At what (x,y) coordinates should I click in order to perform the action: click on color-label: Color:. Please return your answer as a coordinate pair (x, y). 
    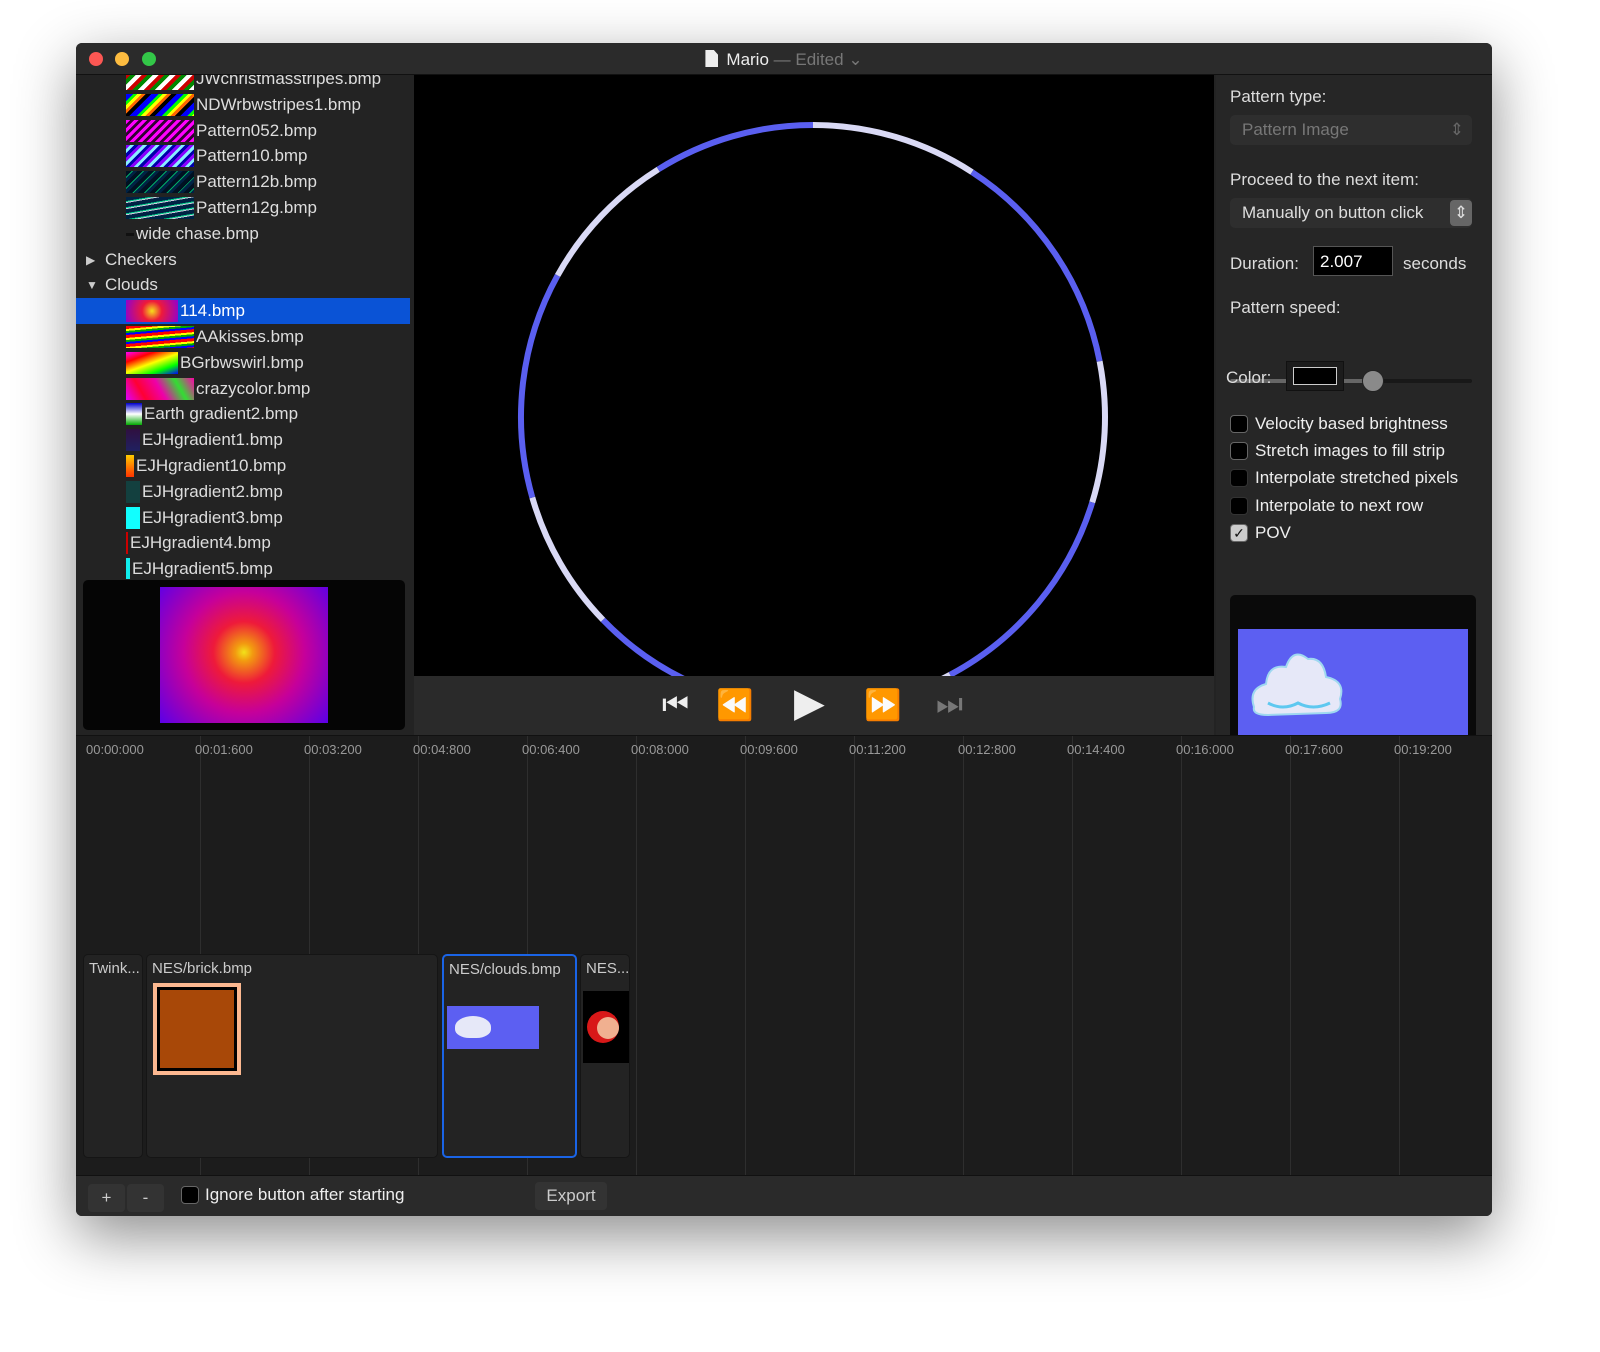
    Looking at the image, I should click on (1249, 377).